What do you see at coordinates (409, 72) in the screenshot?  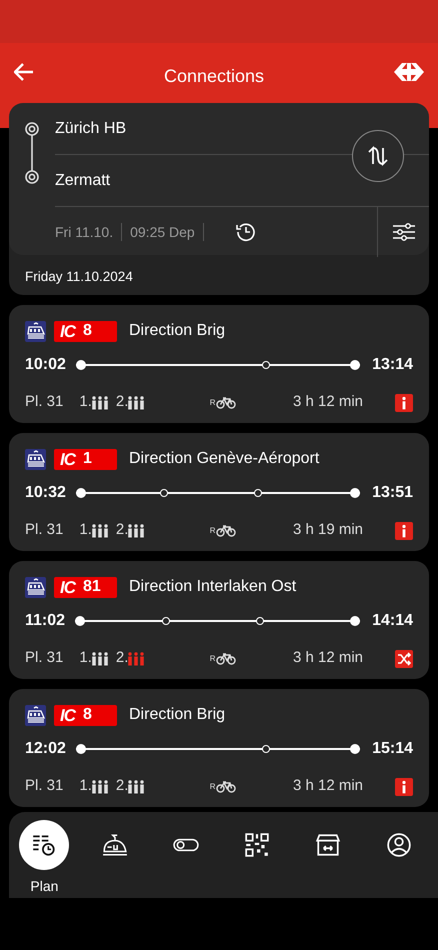 I see `sbb-logo-icon` at bounding box center [409, 72].